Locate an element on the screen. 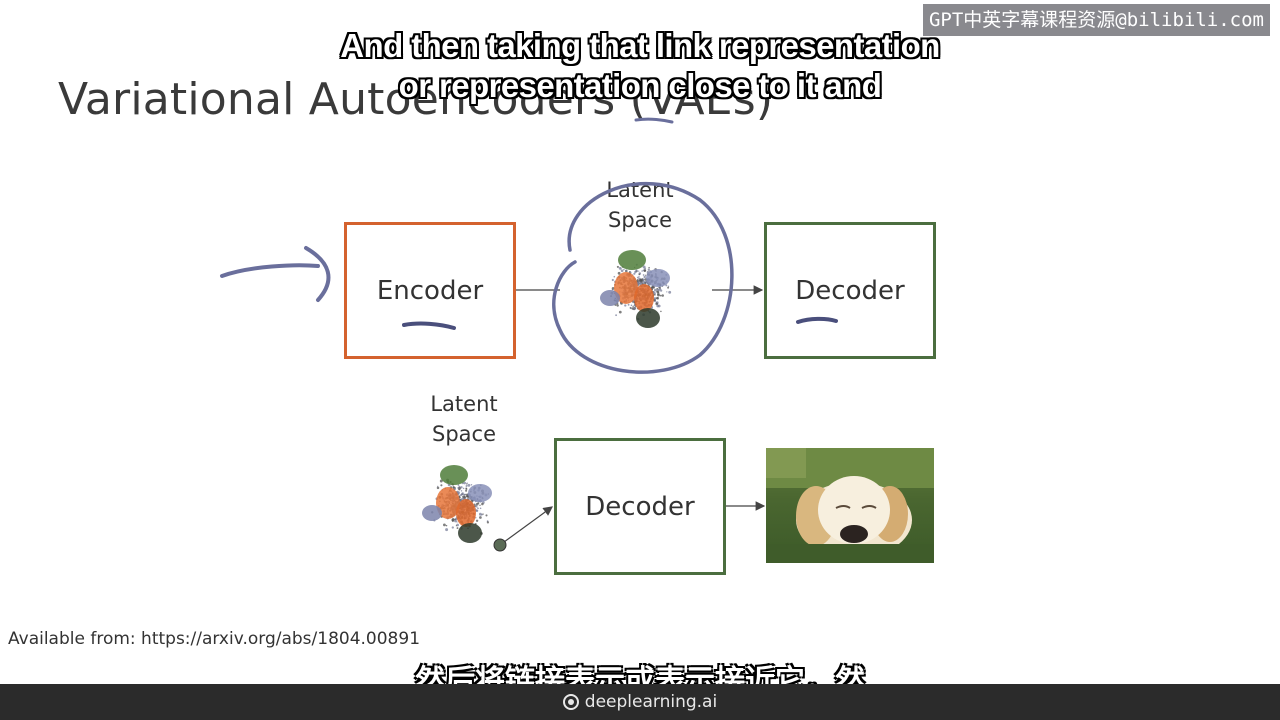 The image size is (1280, 720). latent-cloud-top is located at coordinates (636, 289).